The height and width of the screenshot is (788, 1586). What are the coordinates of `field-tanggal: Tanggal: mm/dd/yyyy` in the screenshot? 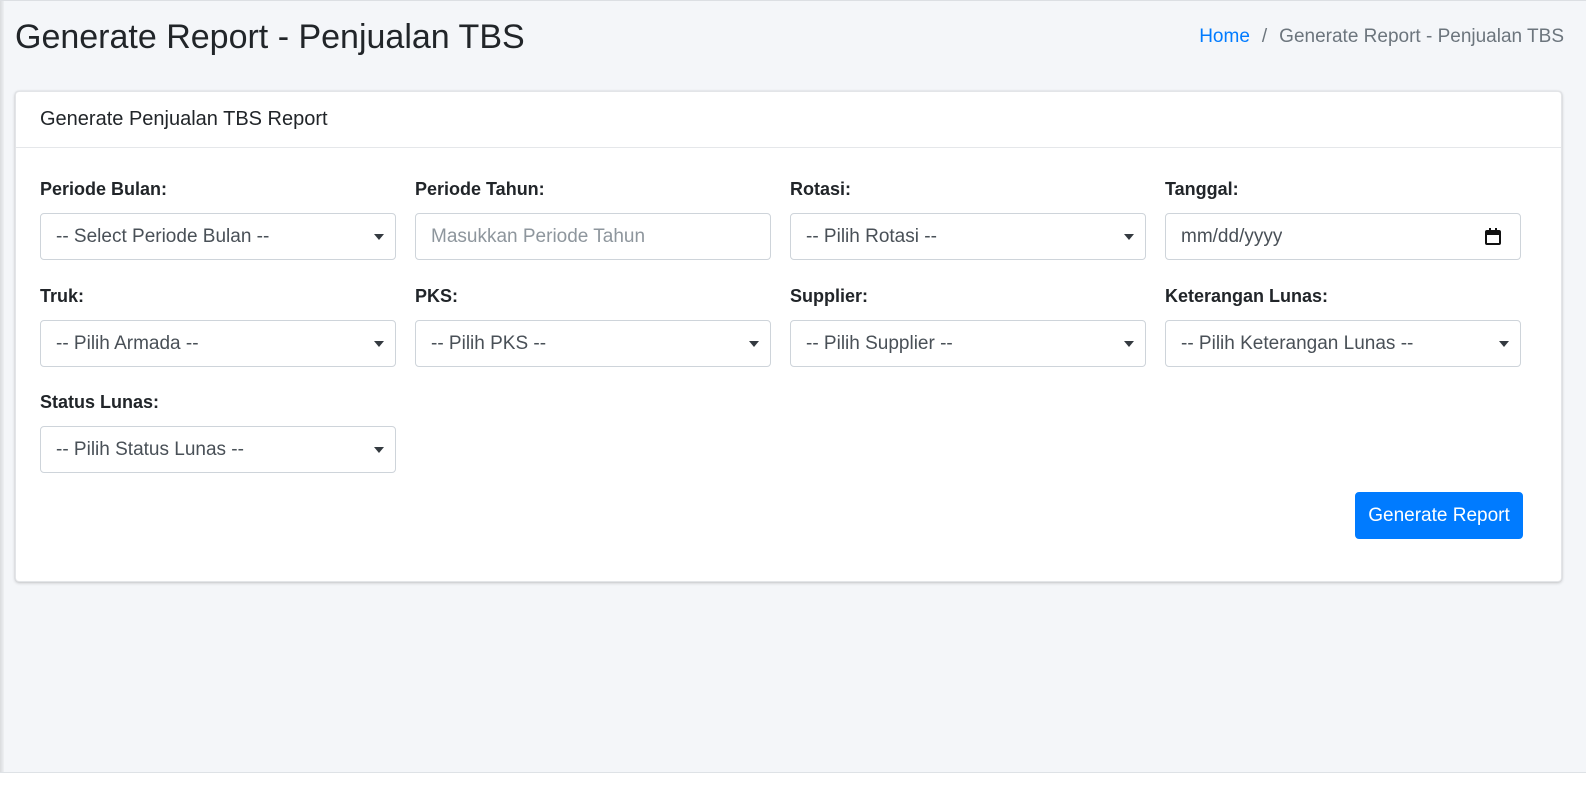 It's located at (1343, 218).